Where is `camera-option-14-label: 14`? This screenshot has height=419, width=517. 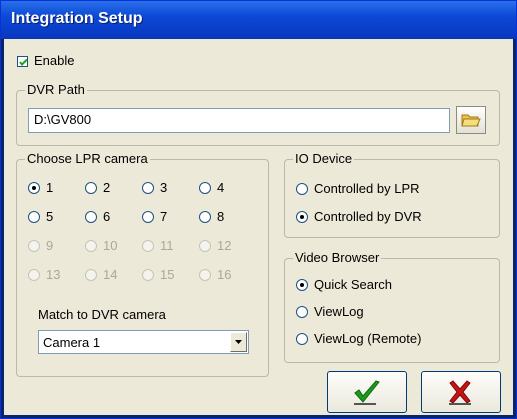 camera-option-14-label: 14 is located at coordinates (110, 274).